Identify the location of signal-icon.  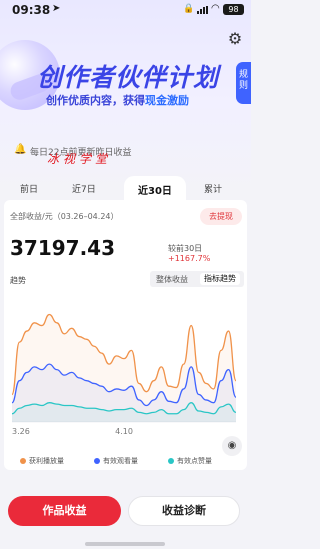
(203, 10).